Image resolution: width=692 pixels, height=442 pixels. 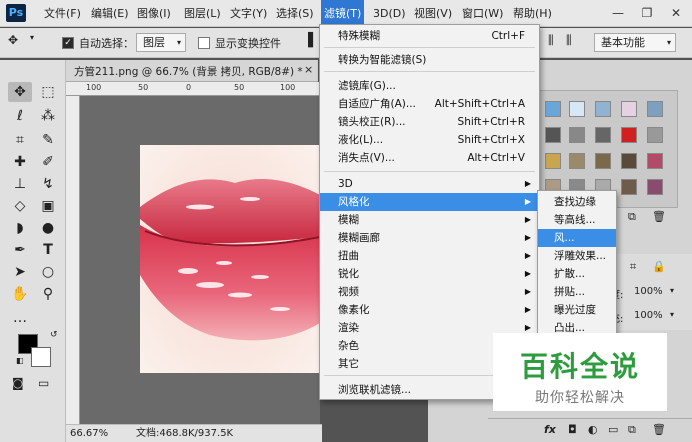 What do you see at coordinates (429, 184) in the screenshot?
I see `menu-item-3d: 3D ▶` at bounding box center [429, 184].